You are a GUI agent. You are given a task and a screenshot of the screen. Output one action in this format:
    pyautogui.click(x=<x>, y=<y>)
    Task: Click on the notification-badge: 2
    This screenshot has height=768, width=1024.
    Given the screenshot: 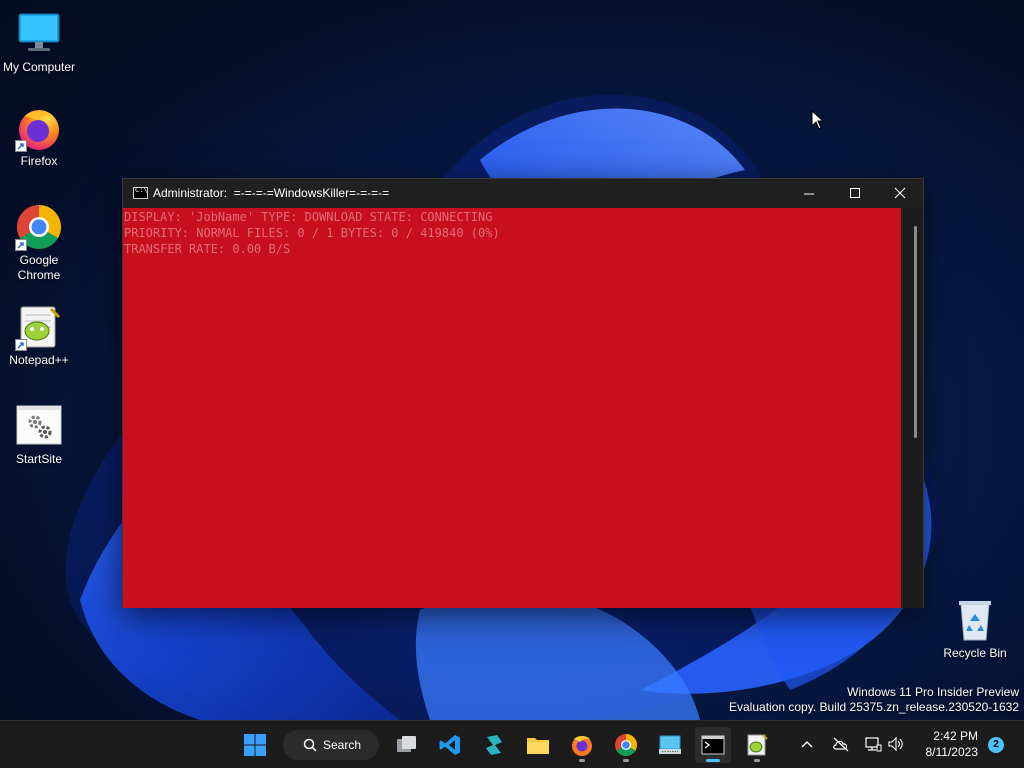 What is the action you would take?
    pyautogui.click(x=996, y=745)
    